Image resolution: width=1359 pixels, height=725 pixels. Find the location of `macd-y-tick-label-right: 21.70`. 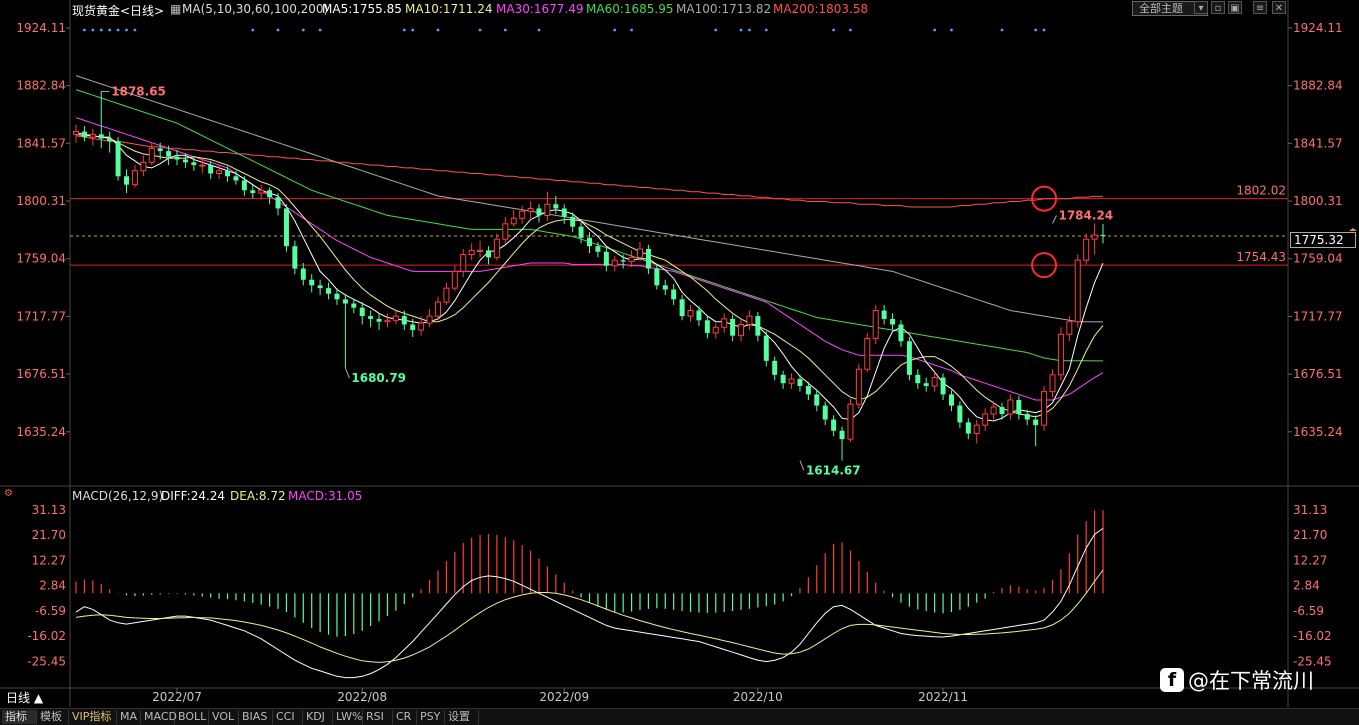

macd-y-tick-label-right: 21.70 is located at coordinates (1310, 535).